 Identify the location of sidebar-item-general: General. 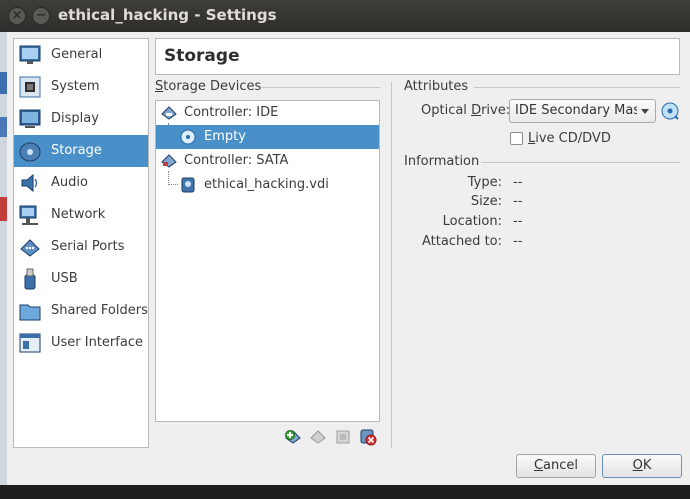
(81, 55).